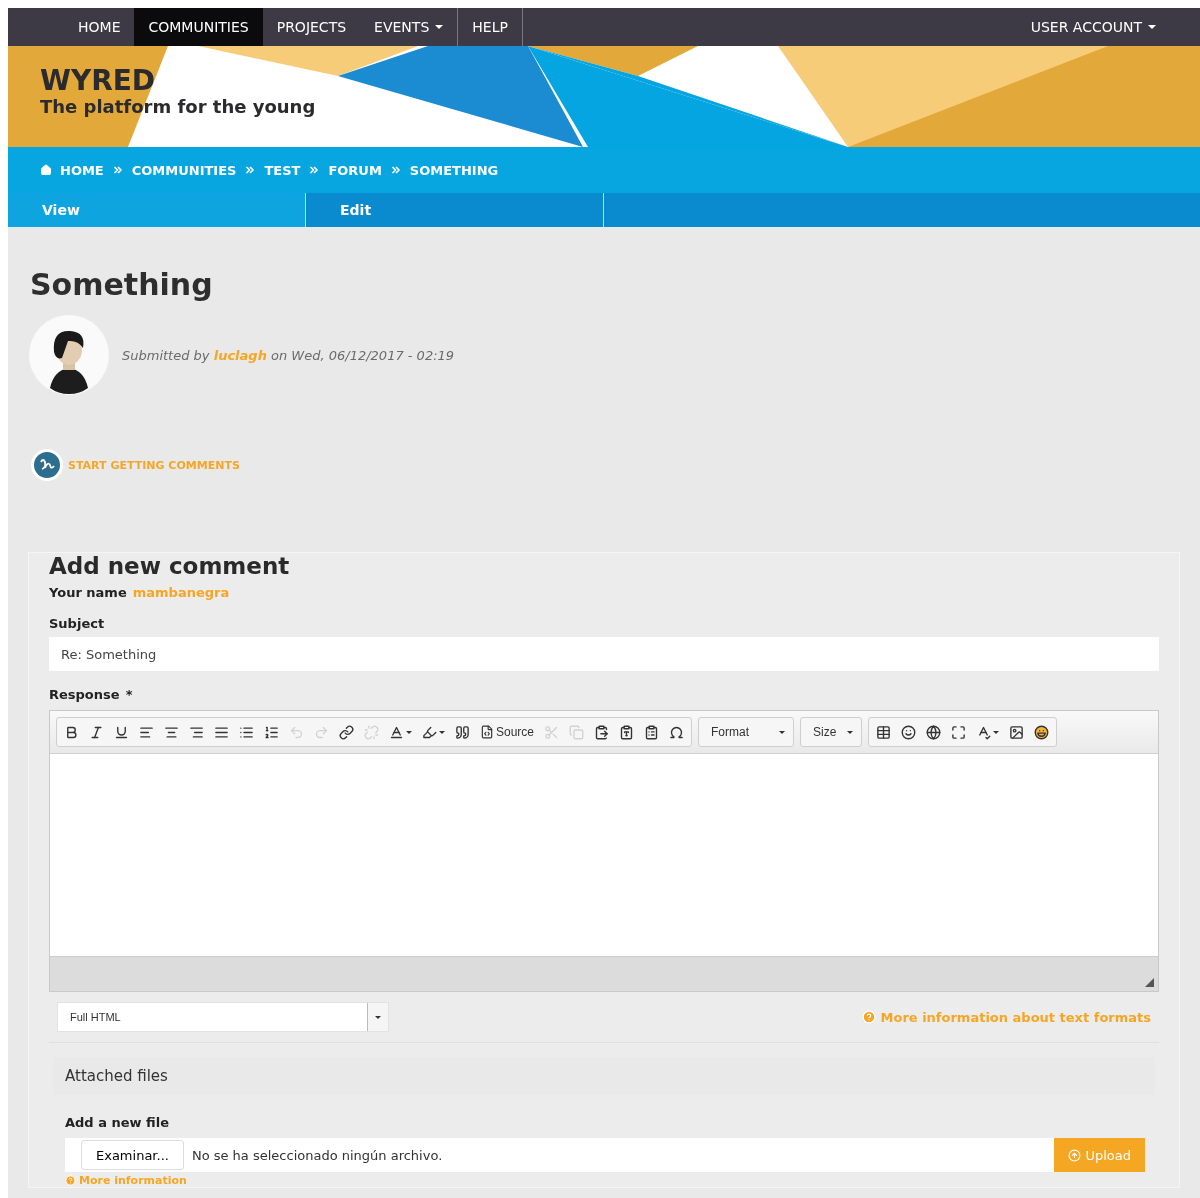 This screenshot has width=1200, height=1198. Describe the element at coordinates (909, 732) in the screenshot. I see `smiley-icon` at that location.